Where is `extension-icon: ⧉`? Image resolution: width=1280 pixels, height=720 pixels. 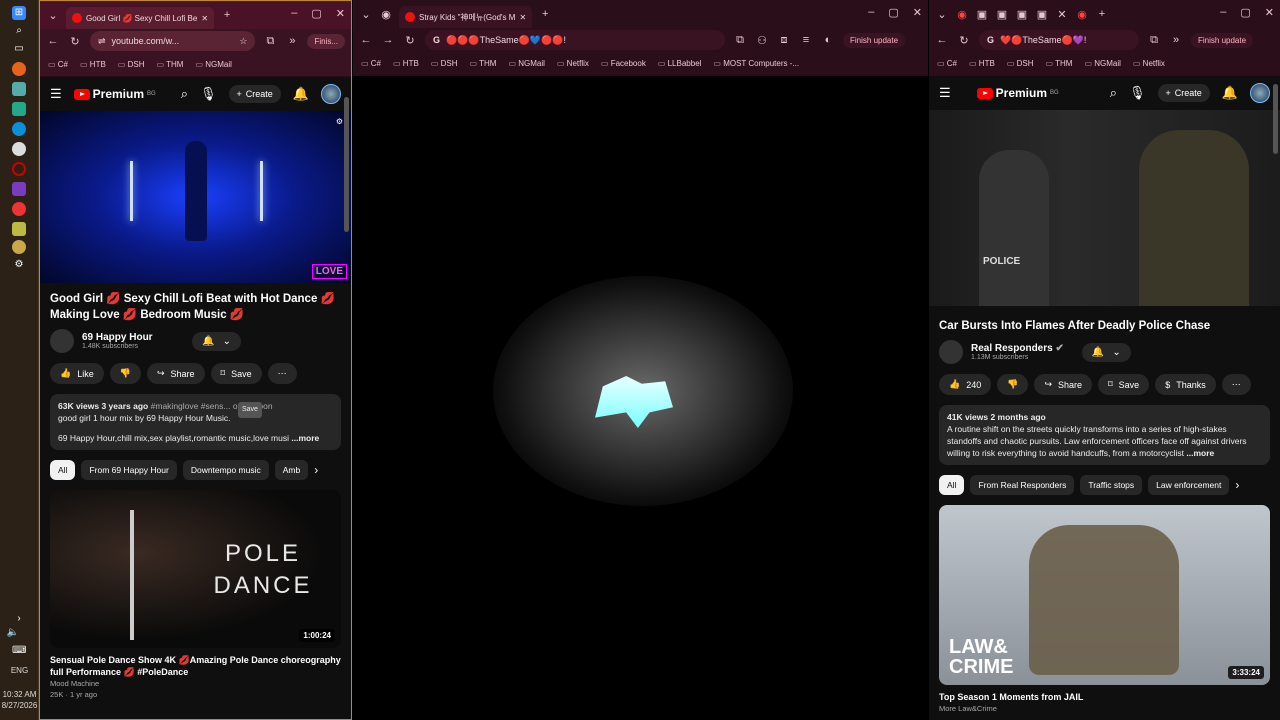 extension-icon: ⧉ is located at coordinates (740, 40).